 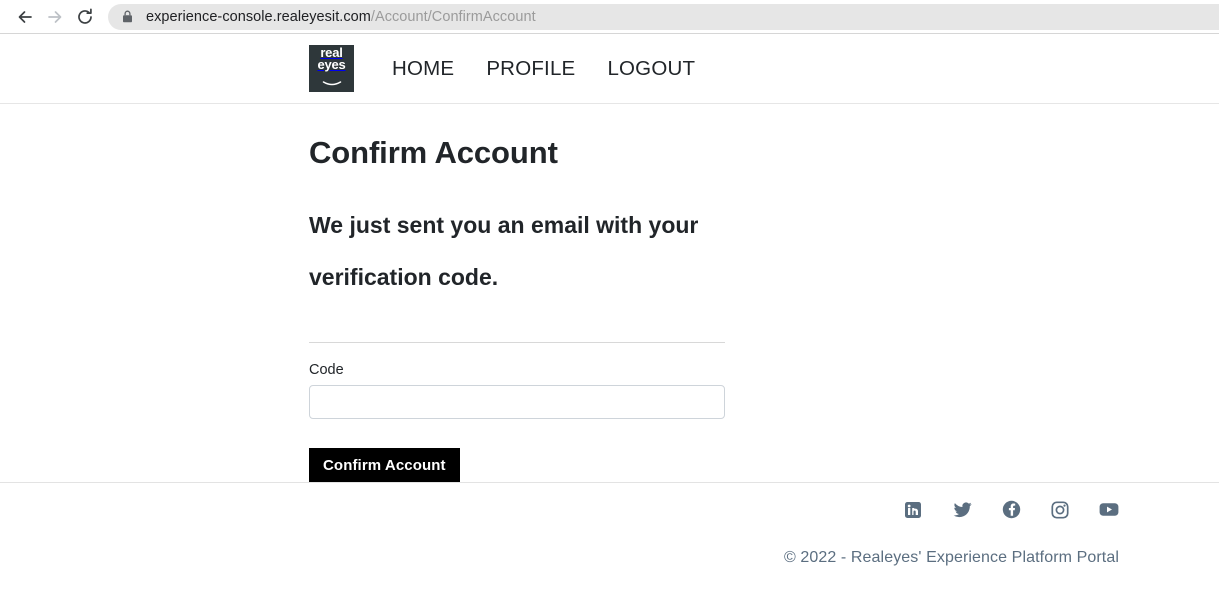 What do you see at coordinates (517, 402) in the screenshot?
I see `code-input` at bounding box center [517, 402].